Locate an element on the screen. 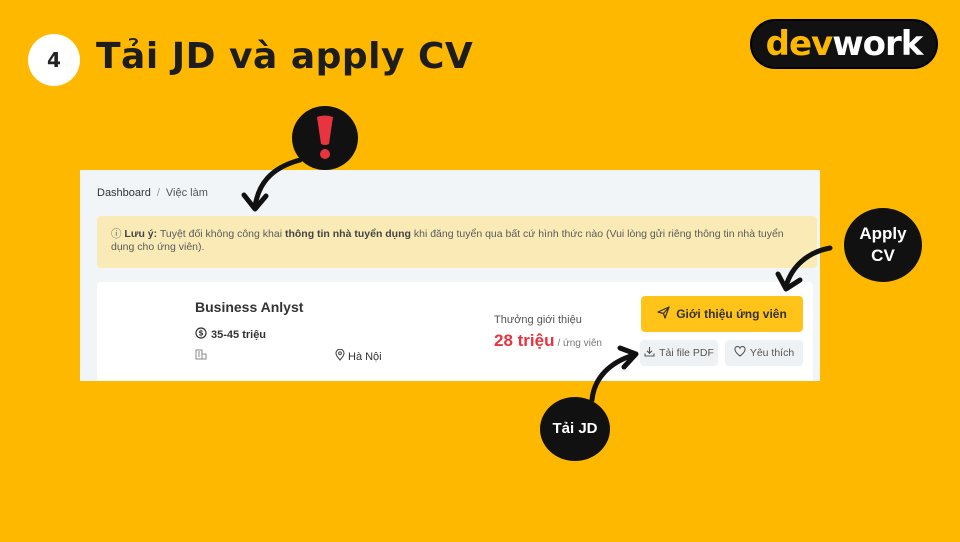 The height and width of the screenshot is (542, 960). download-pdf-button: Tải file PDF is located at coordinates (679, 353).